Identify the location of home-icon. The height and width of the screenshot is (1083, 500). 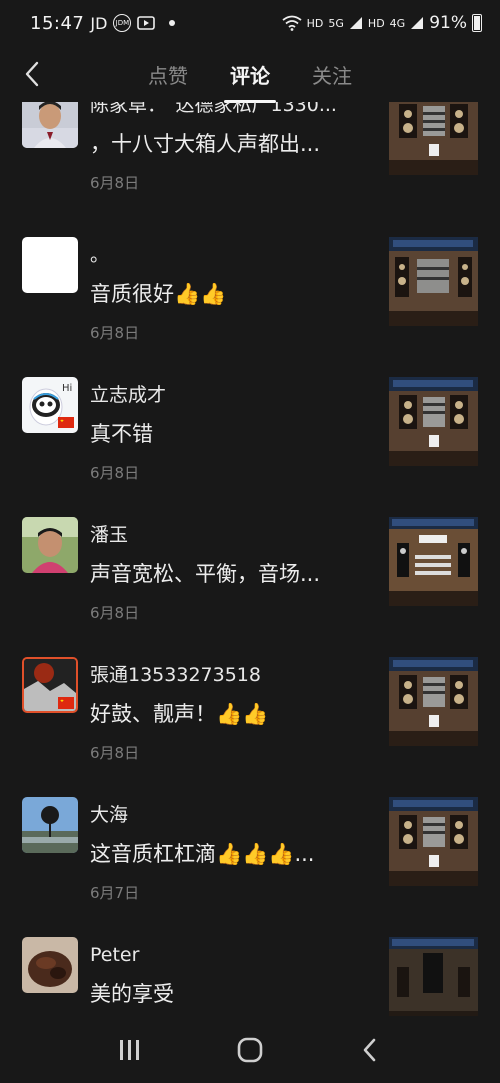
(250, 1049).